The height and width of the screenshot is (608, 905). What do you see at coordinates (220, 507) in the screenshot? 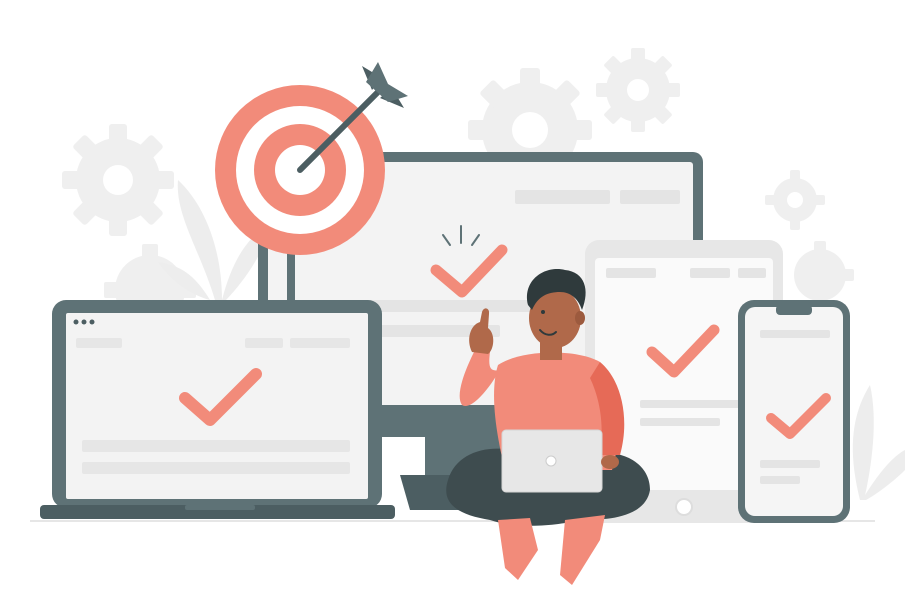
I see `laptop-hinge` at bounding box center [220, 507].